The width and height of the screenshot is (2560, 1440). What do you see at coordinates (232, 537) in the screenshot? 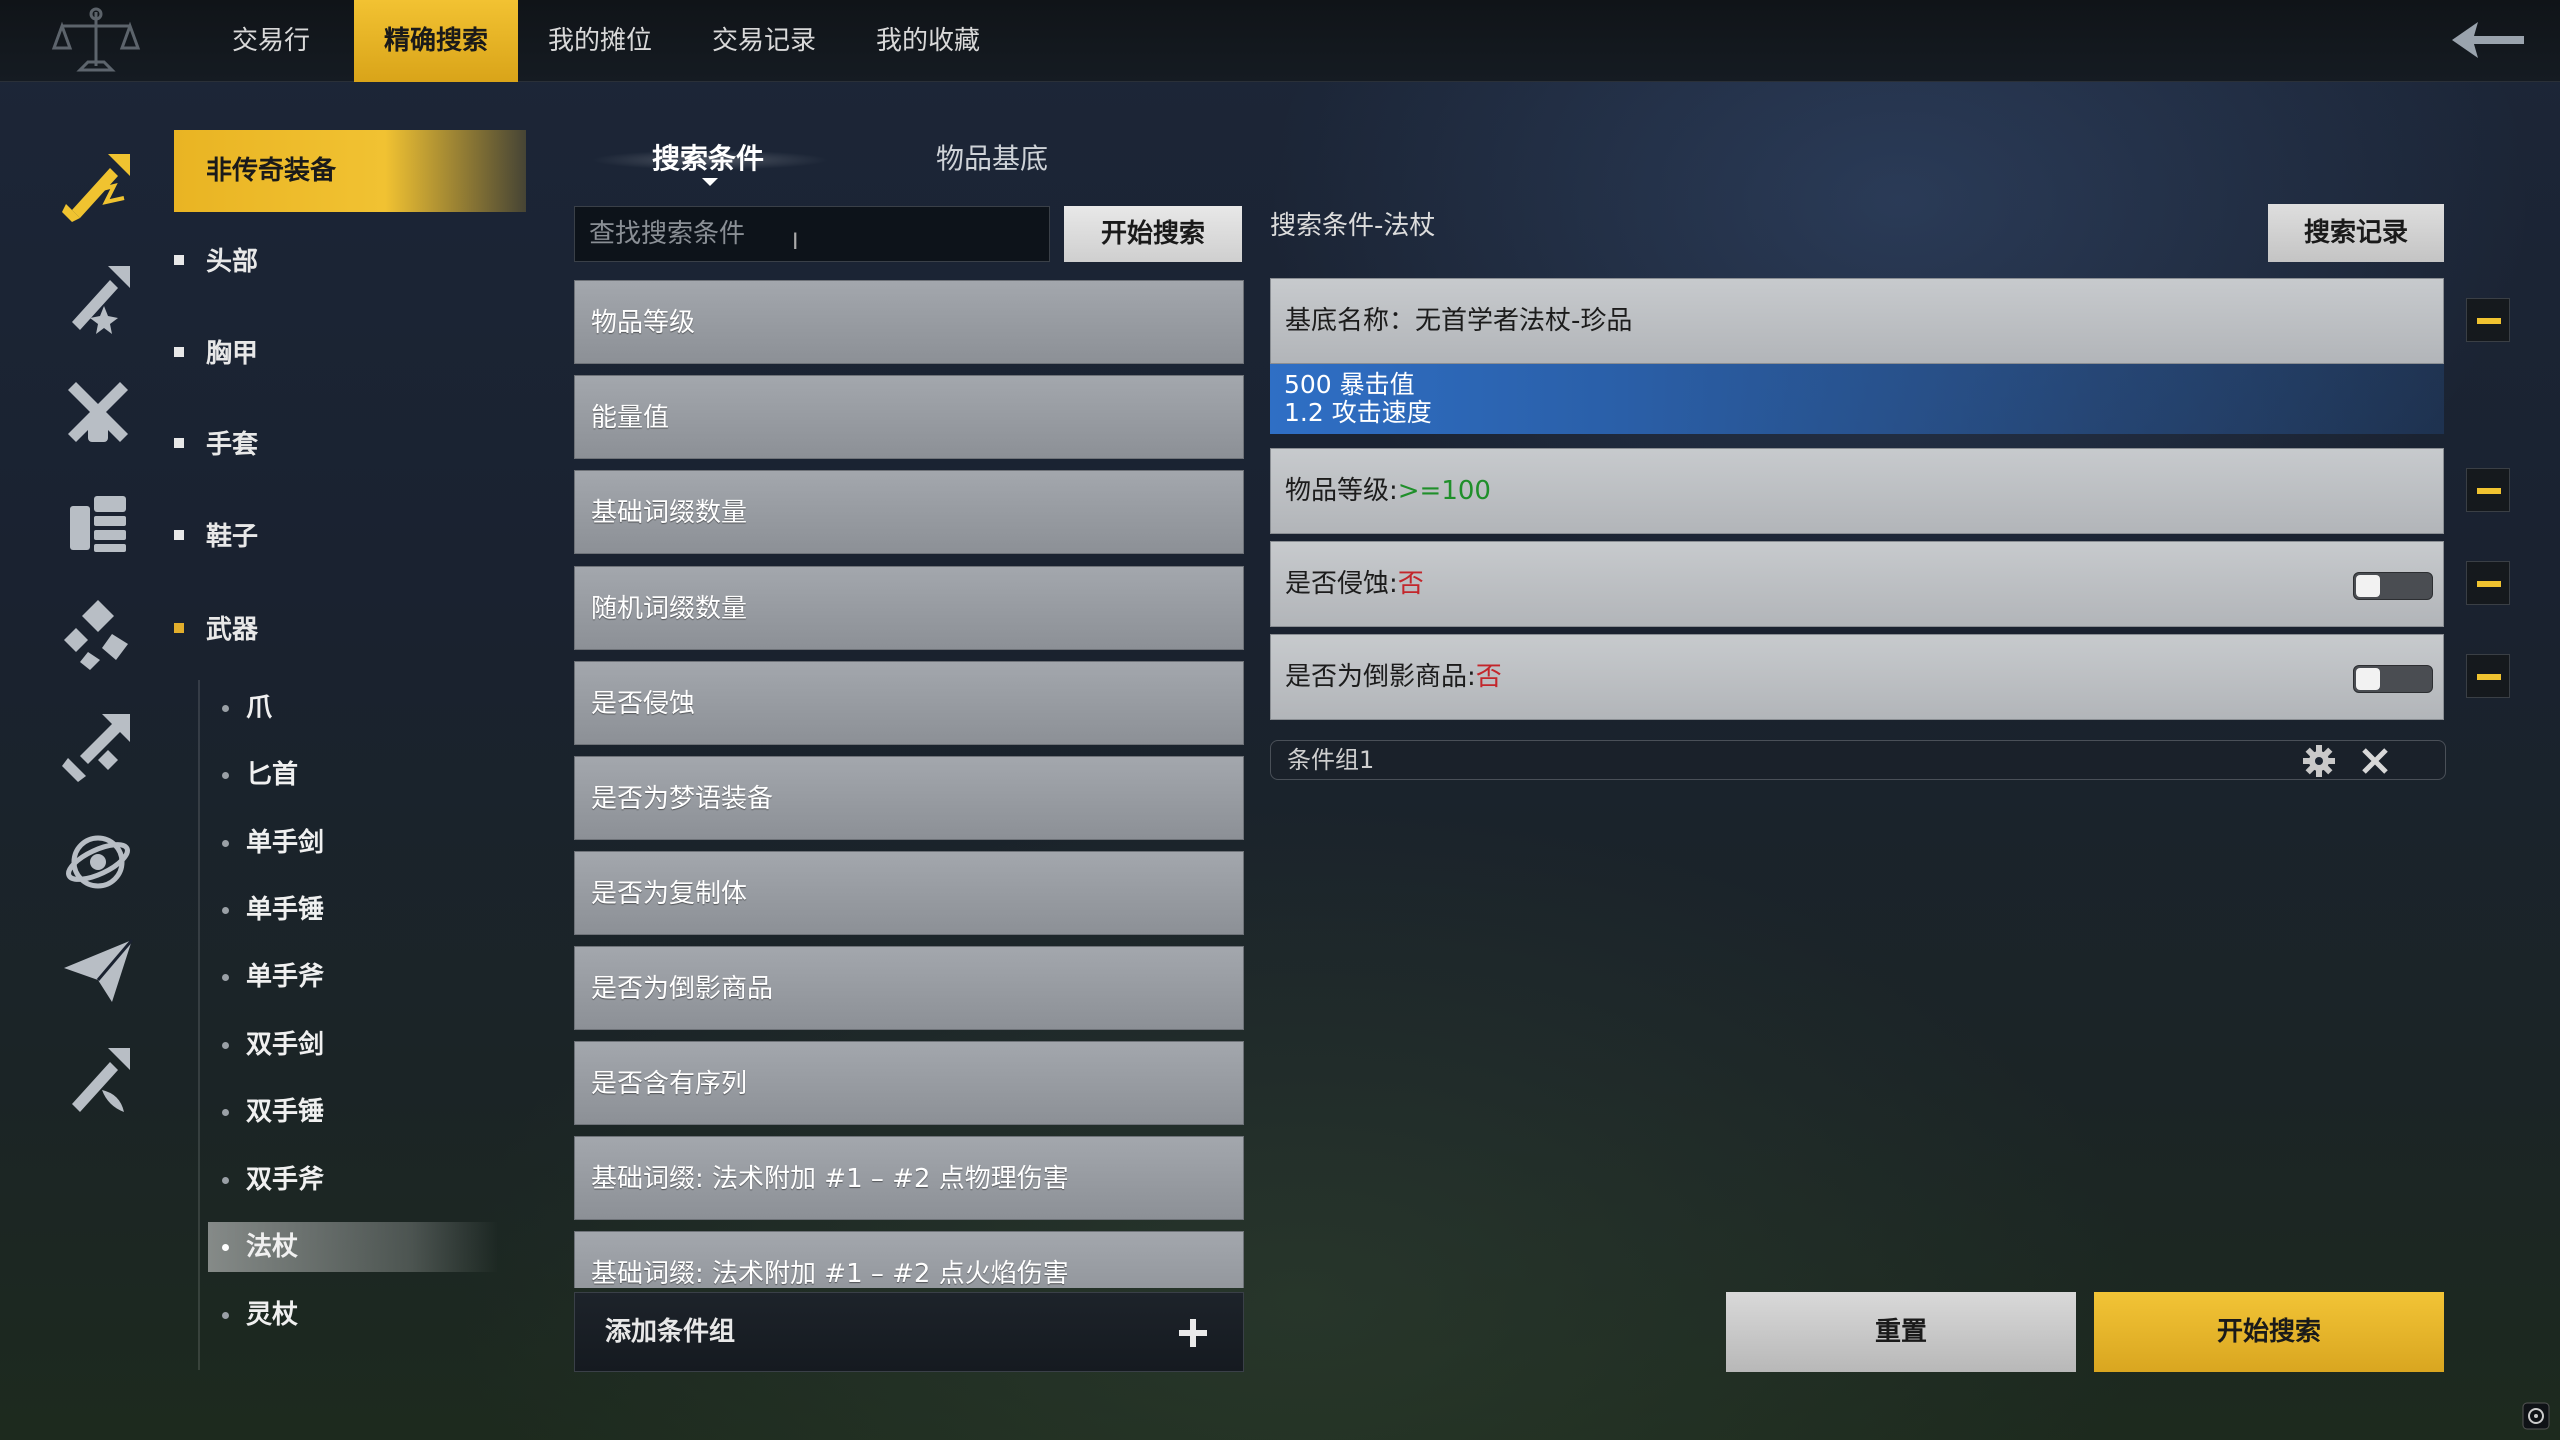
I see `category-label: 鞋子` at bounding box center [232, 537].